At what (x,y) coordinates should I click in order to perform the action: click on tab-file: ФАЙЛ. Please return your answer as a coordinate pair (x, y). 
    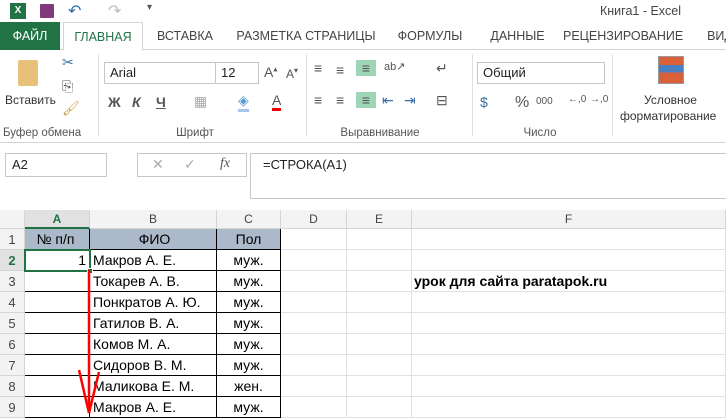
    Looking at the image, I should click on (30, 36).